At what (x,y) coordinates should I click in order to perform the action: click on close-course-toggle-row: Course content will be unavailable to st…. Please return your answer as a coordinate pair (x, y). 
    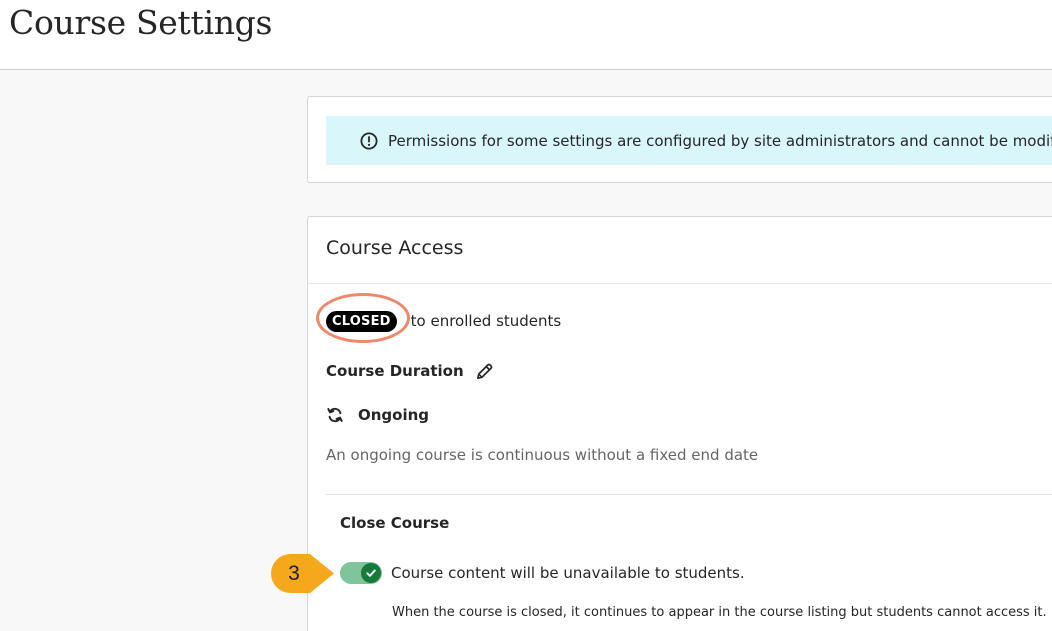
    Looking at the image, I should click on (542, 573).